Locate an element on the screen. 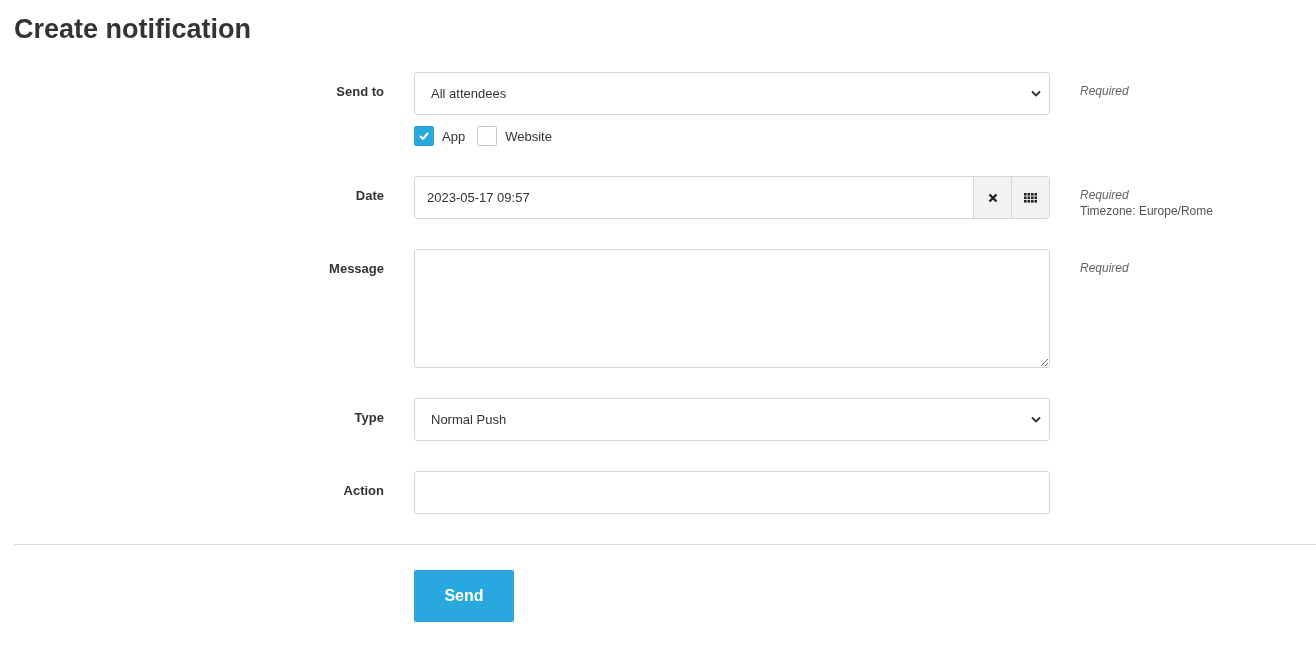 The width and height of the screenshot is (1316, 657). field-label: Type is located at coordinates (369, 417).